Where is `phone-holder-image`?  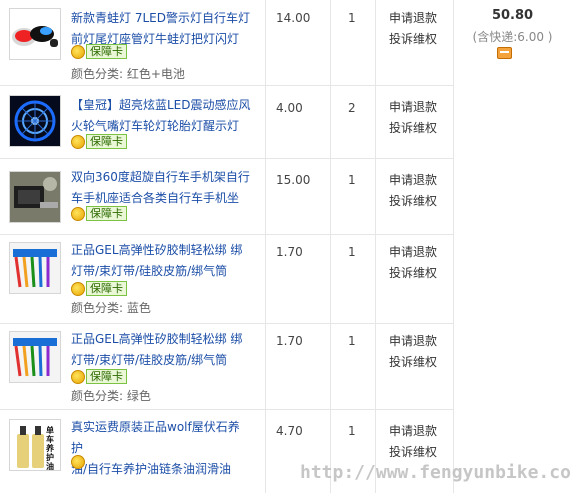
phone-holder-image is located at coordinates (35, 197).